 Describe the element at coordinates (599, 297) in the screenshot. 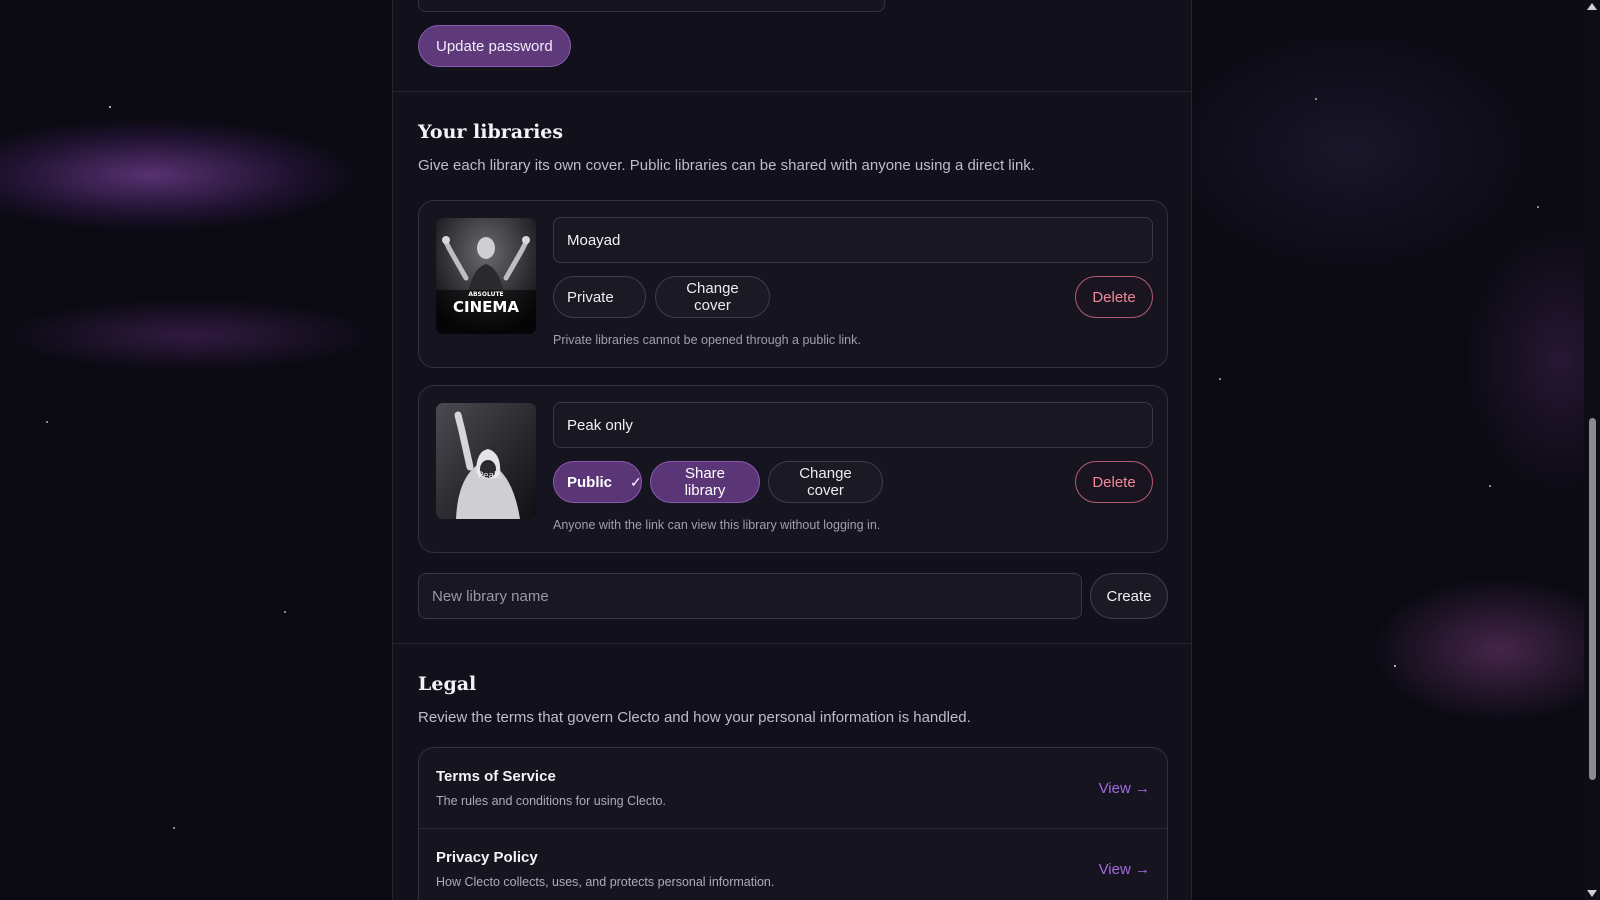

I see `visibility-private-toggle: Private` at that location.